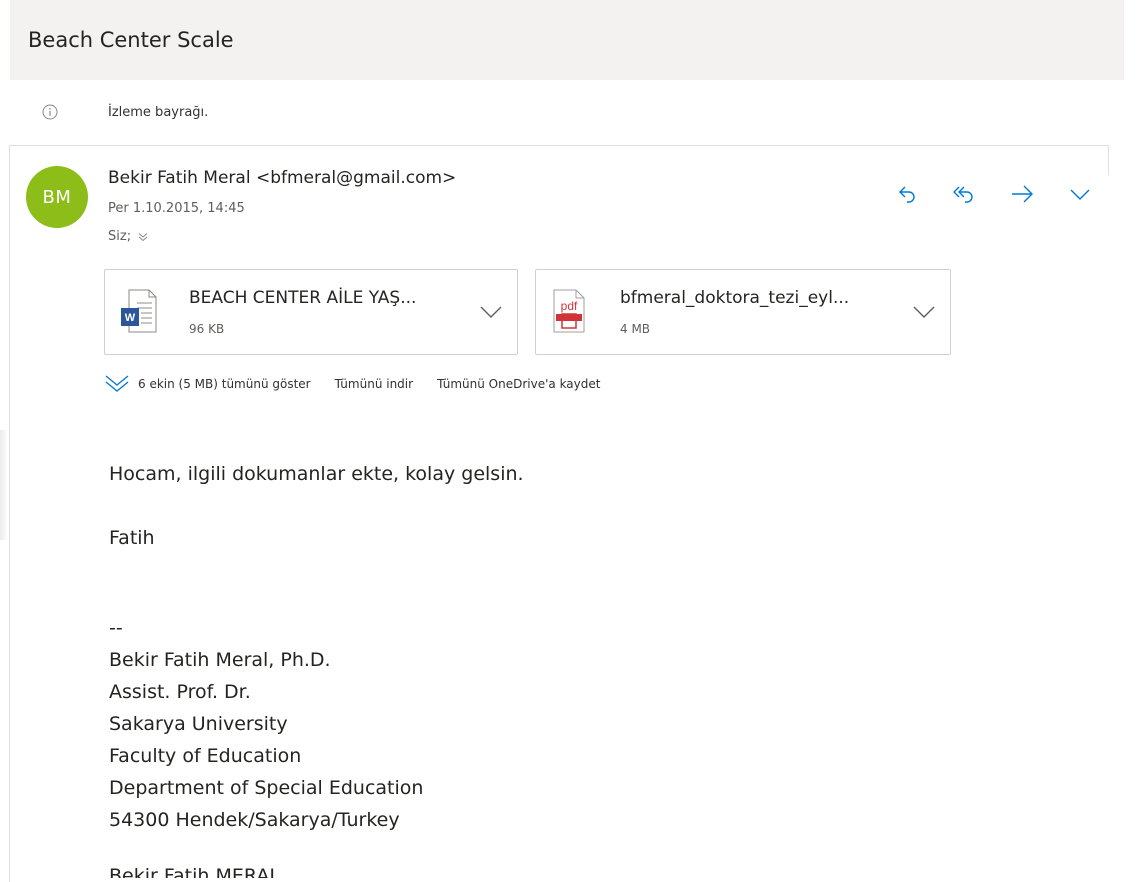 The image size is (1142, 882). I want to click on sent-date: Per 1.10.2015, 14:45, so click(176, 208).